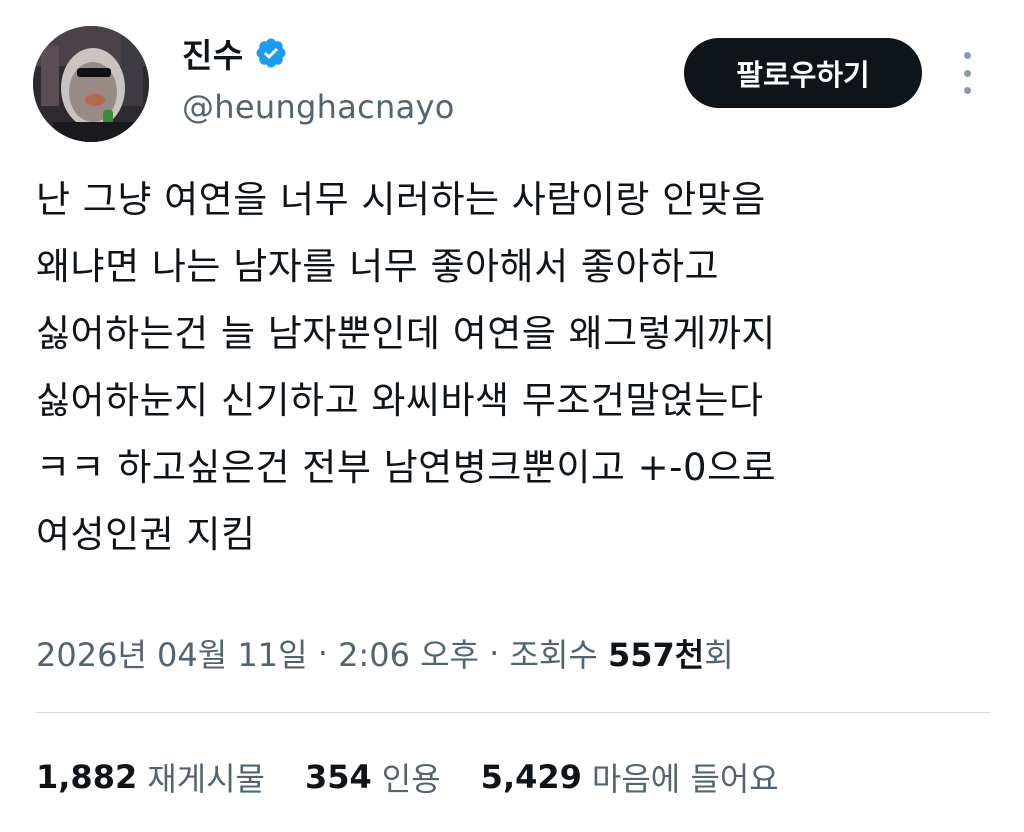 This screenshot has height=832, width=1024. I want to click on follow-button: 팔로우하기, so click(803, 73).